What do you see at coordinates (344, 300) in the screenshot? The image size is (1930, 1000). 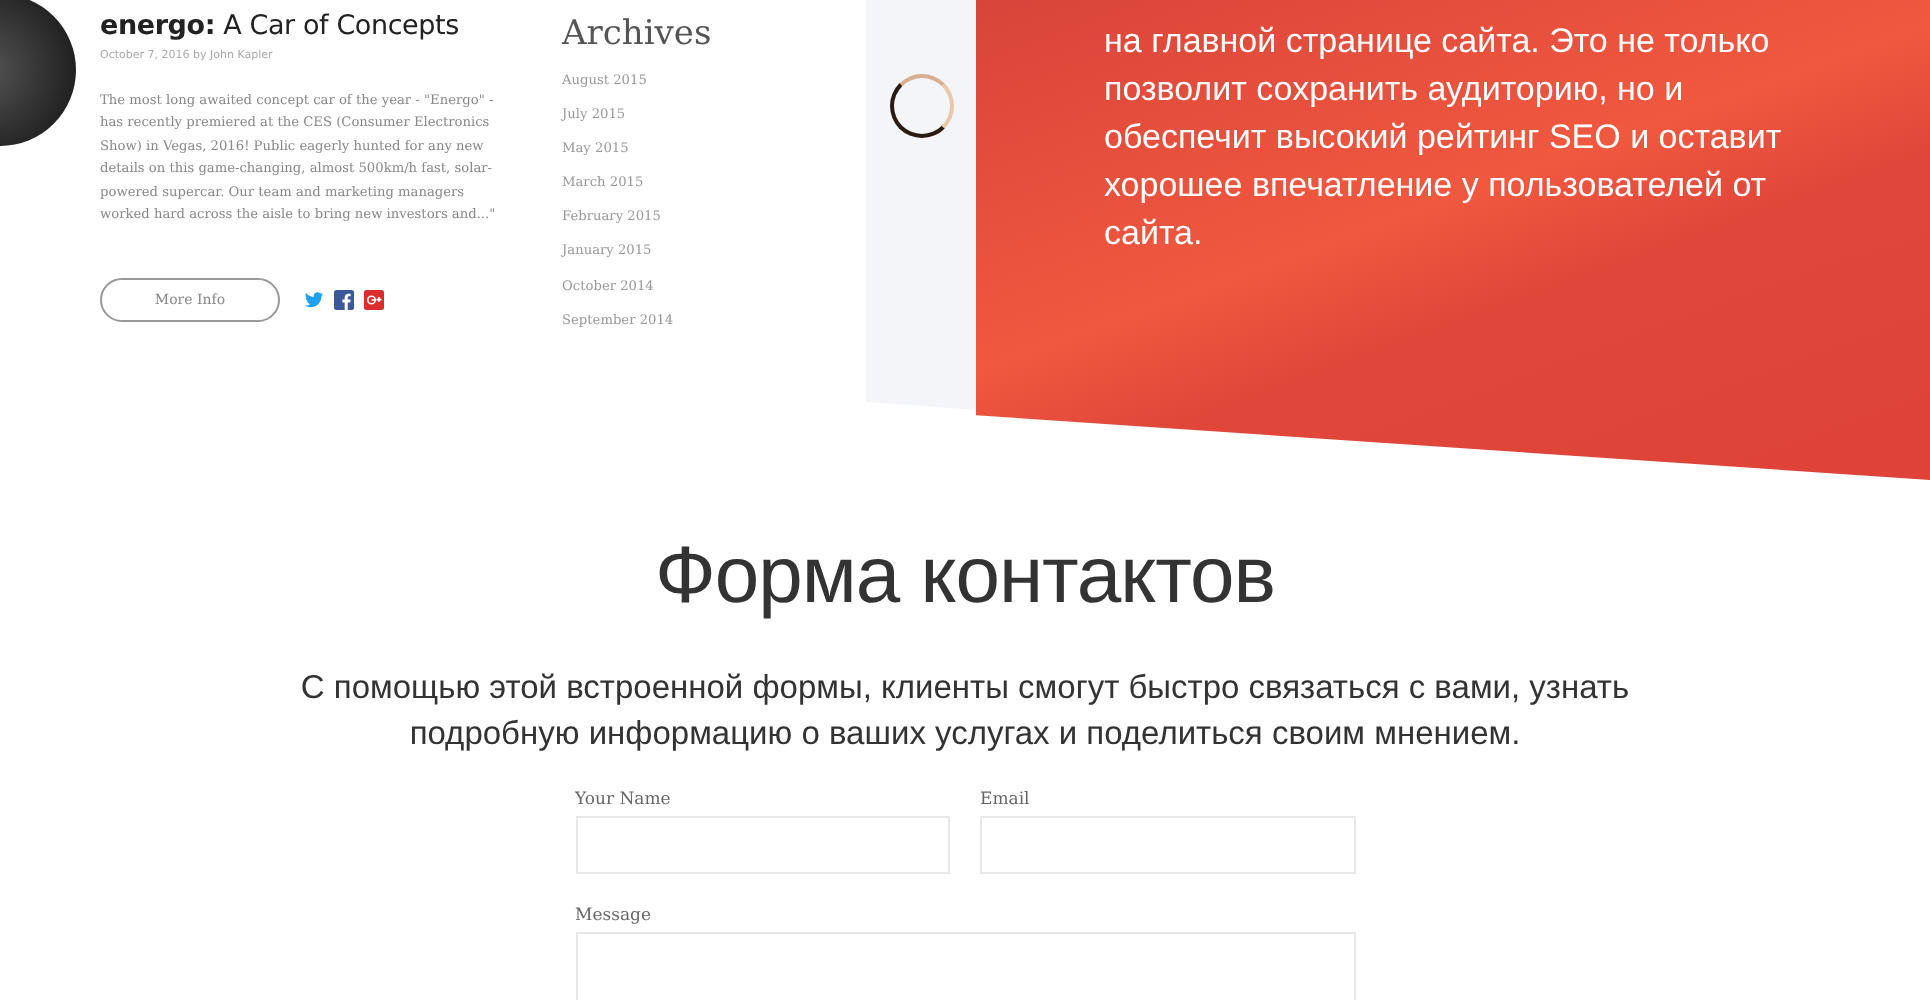 I see `facebook-icon` at bounding box center [344, 300].